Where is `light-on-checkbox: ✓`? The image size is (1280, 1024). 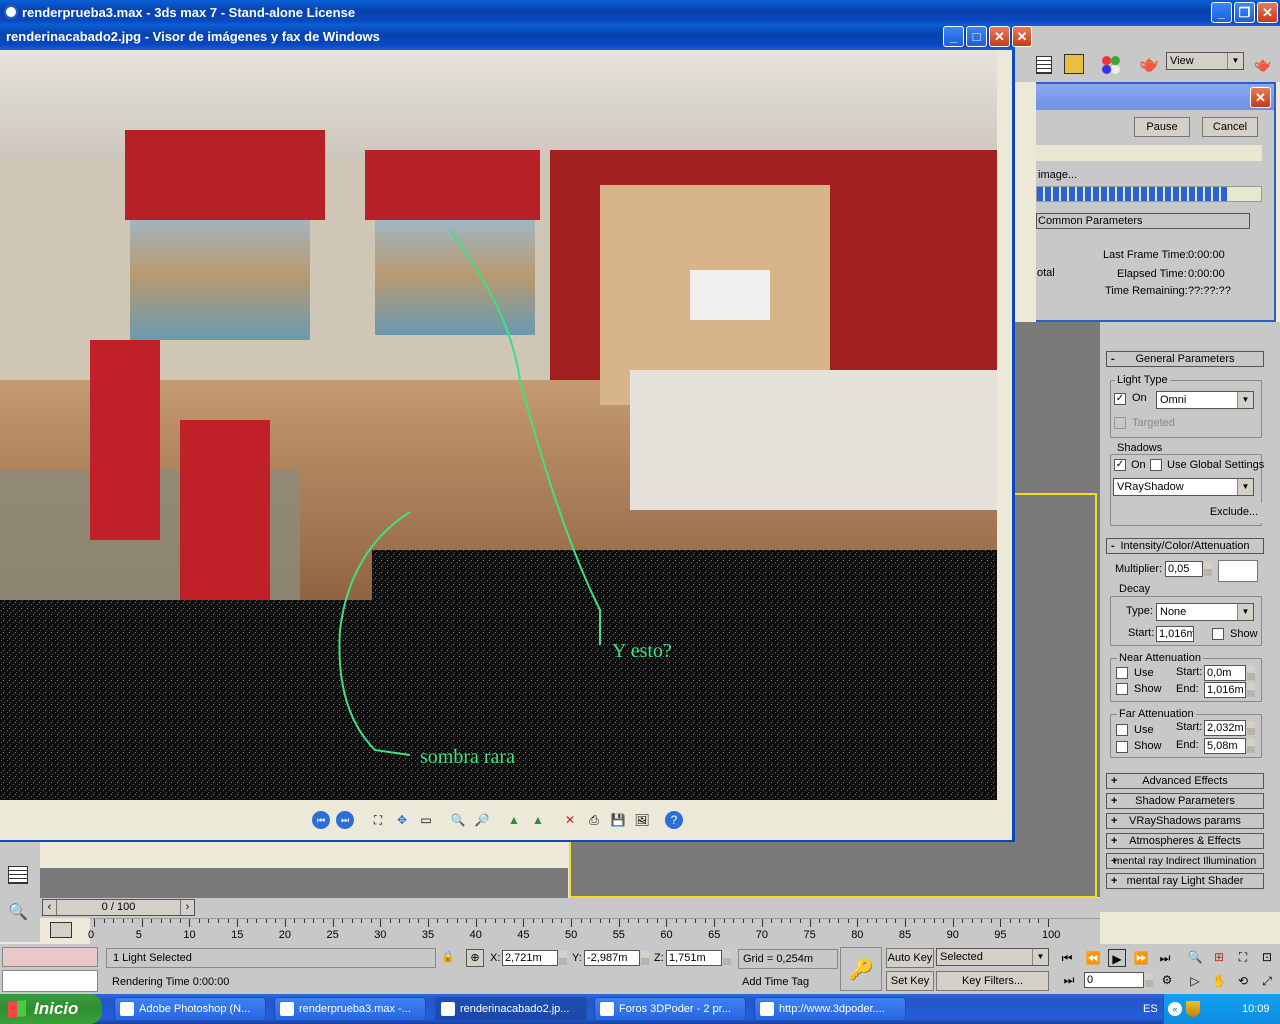
light-on-checkbox: ✓ is located at coordinates (1120, 399).